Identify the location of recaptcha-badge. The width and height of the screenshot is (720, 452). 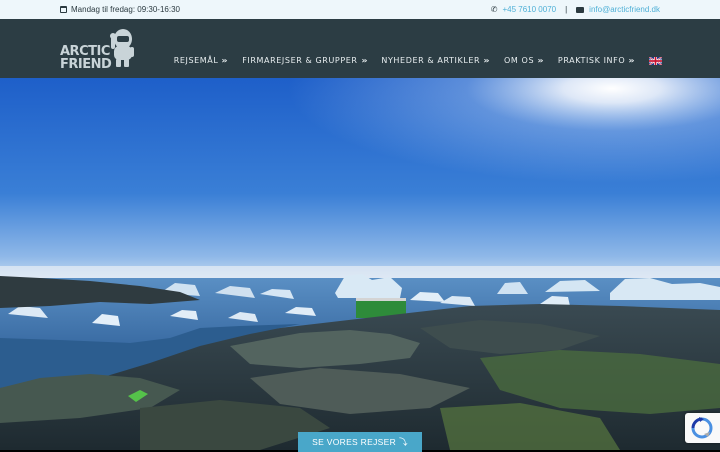
(702, 428).